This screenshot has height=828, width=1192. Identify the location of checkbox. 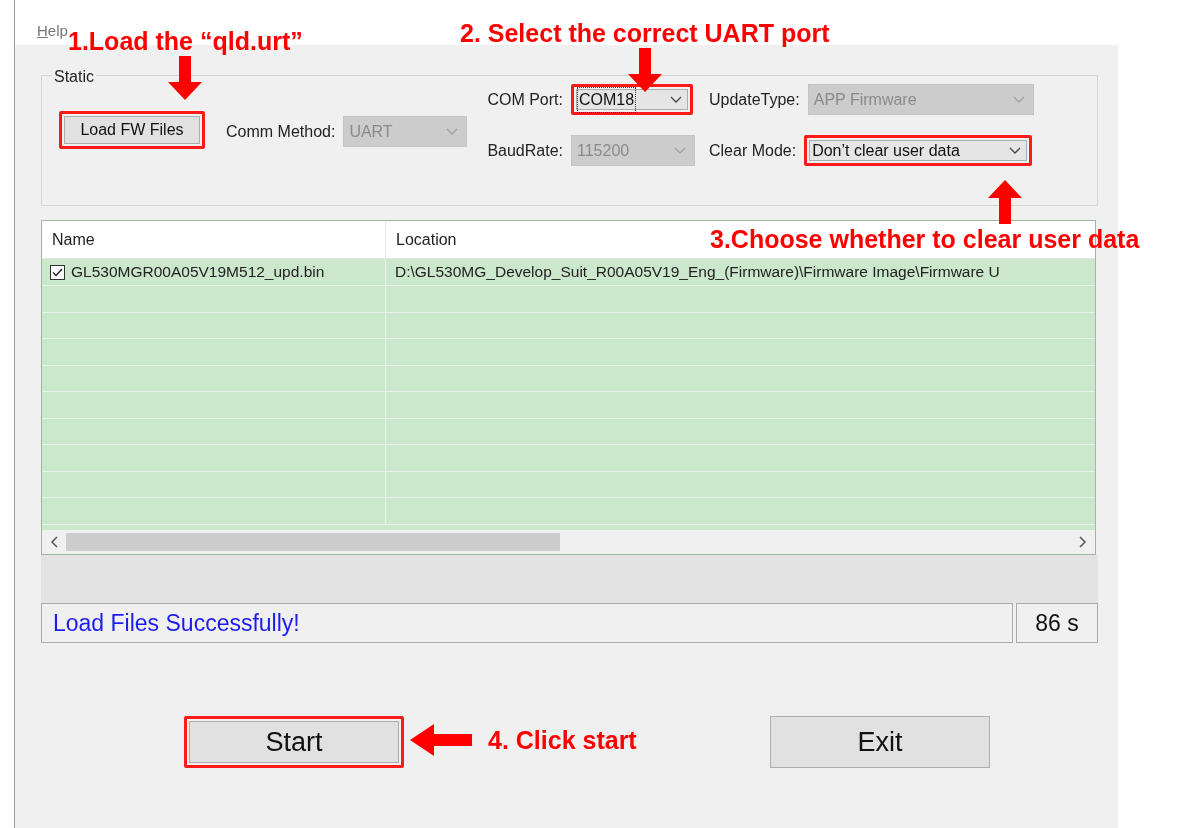
(57, 272).